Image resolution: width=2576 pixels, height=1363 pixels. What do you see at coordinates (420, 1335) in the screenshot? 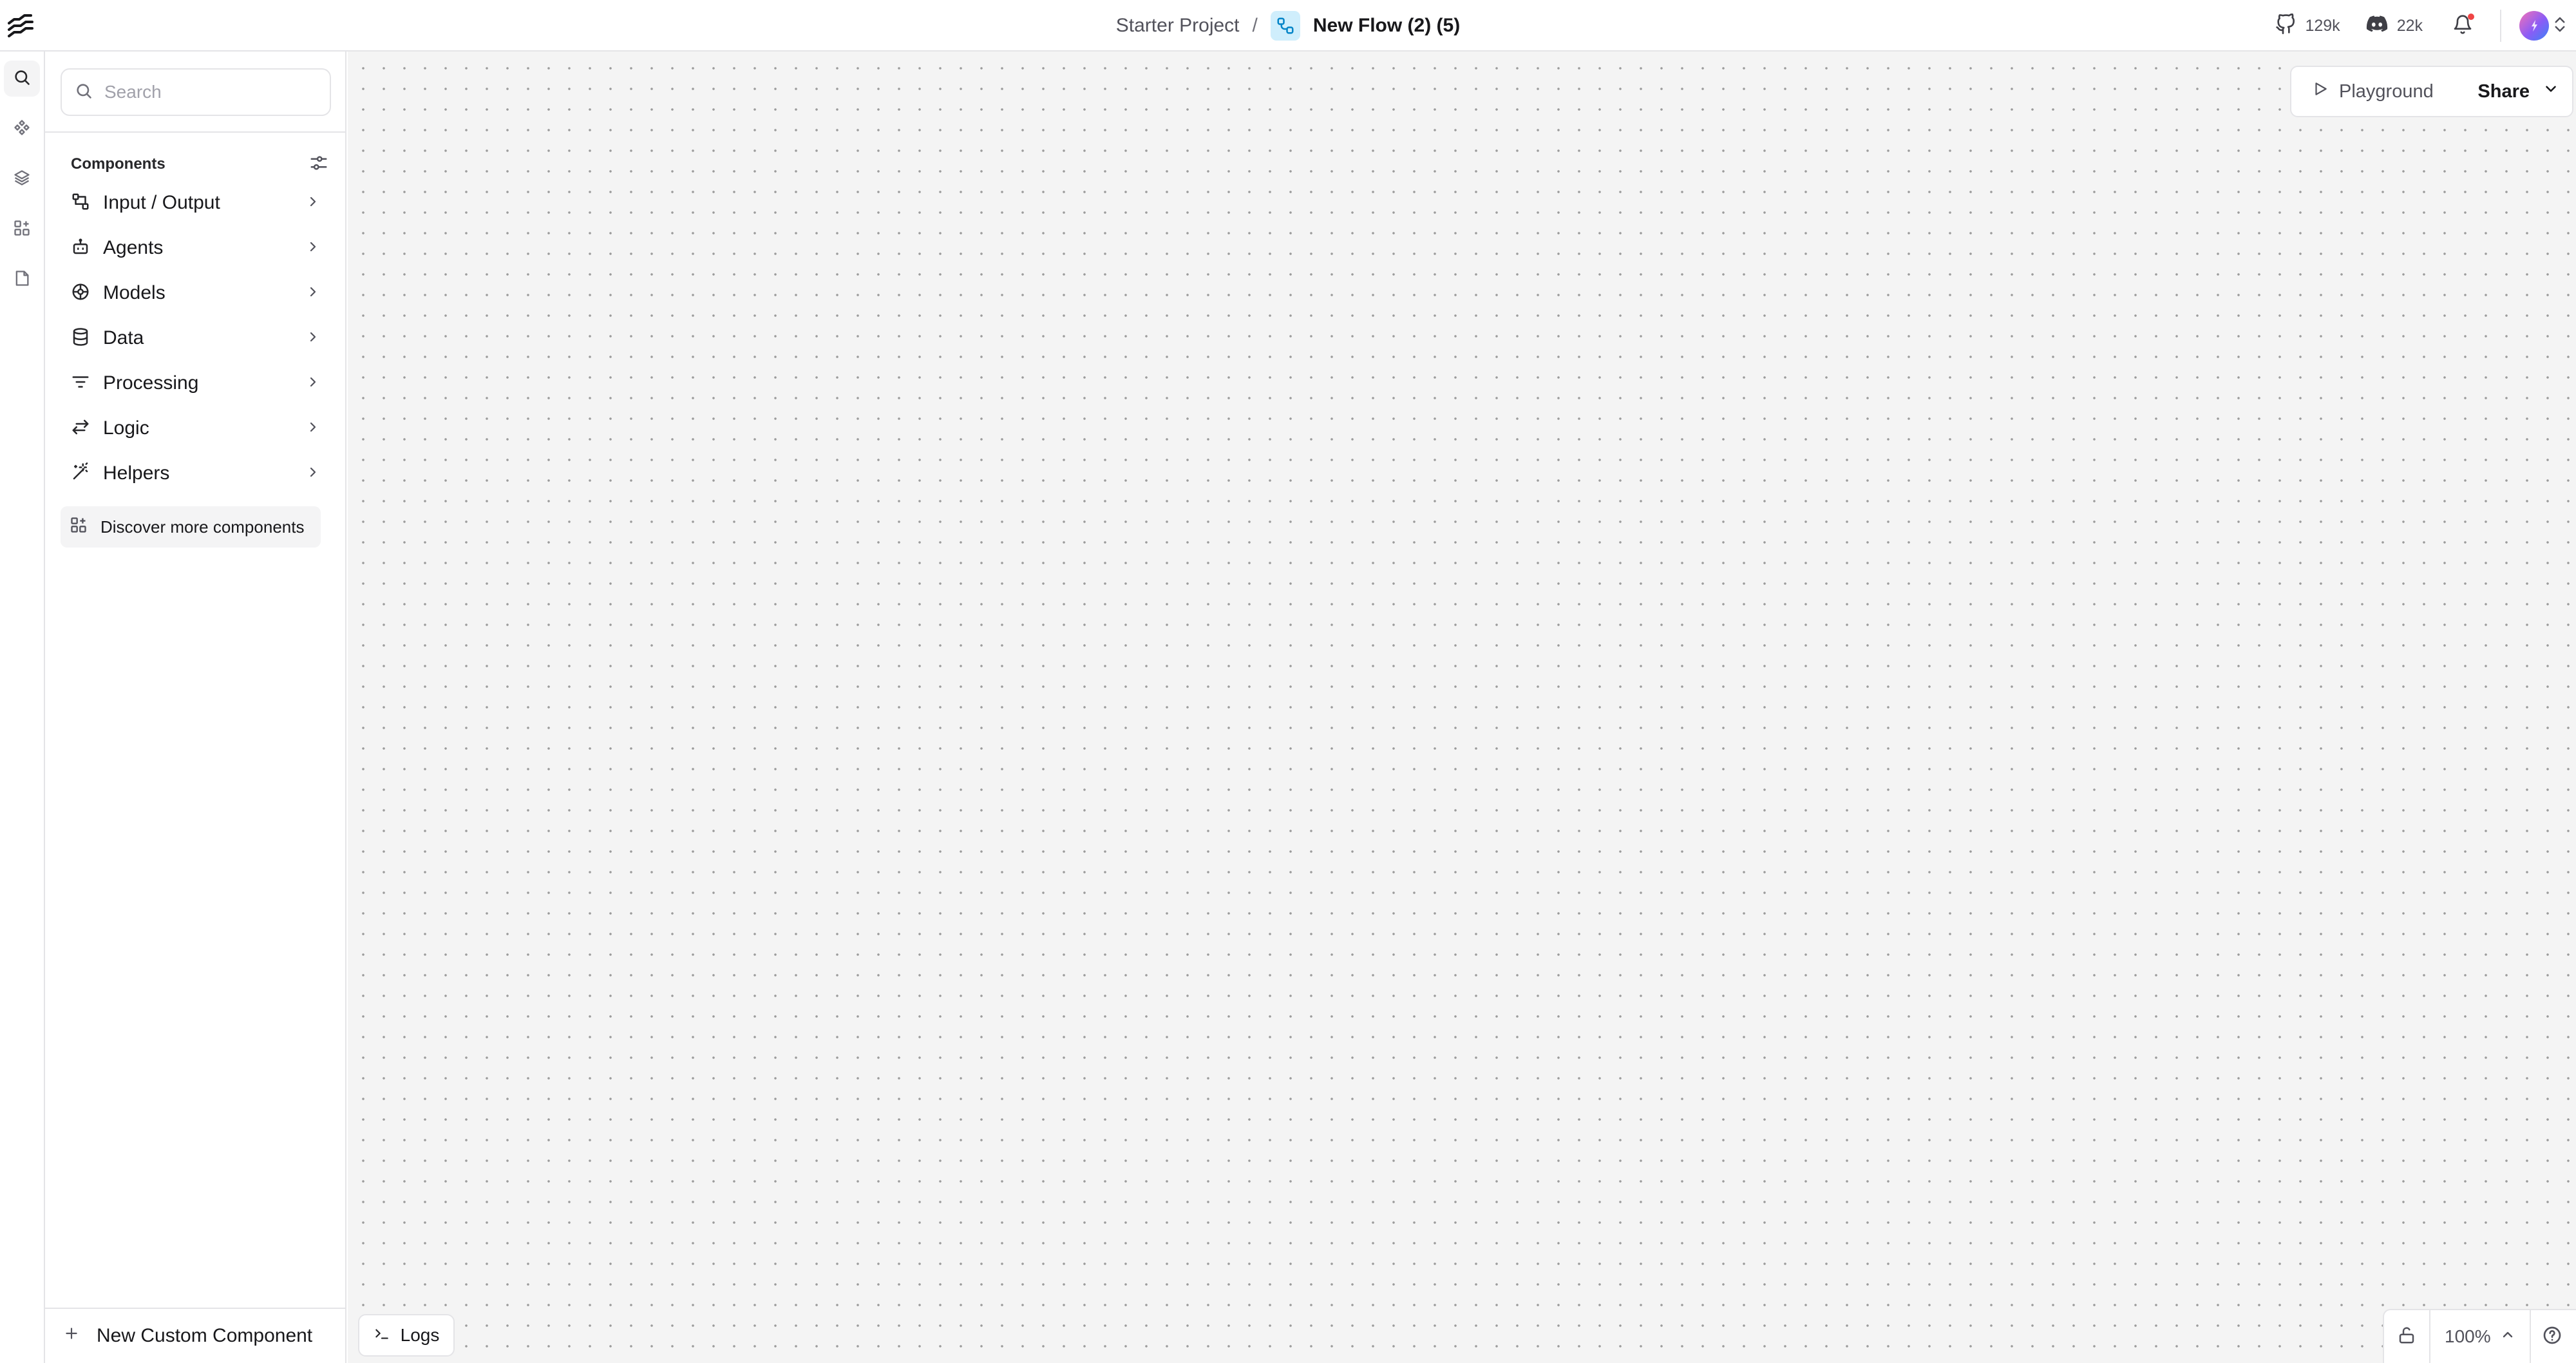
I see `logs-label: Logs` at bounding box center [420, 1335].